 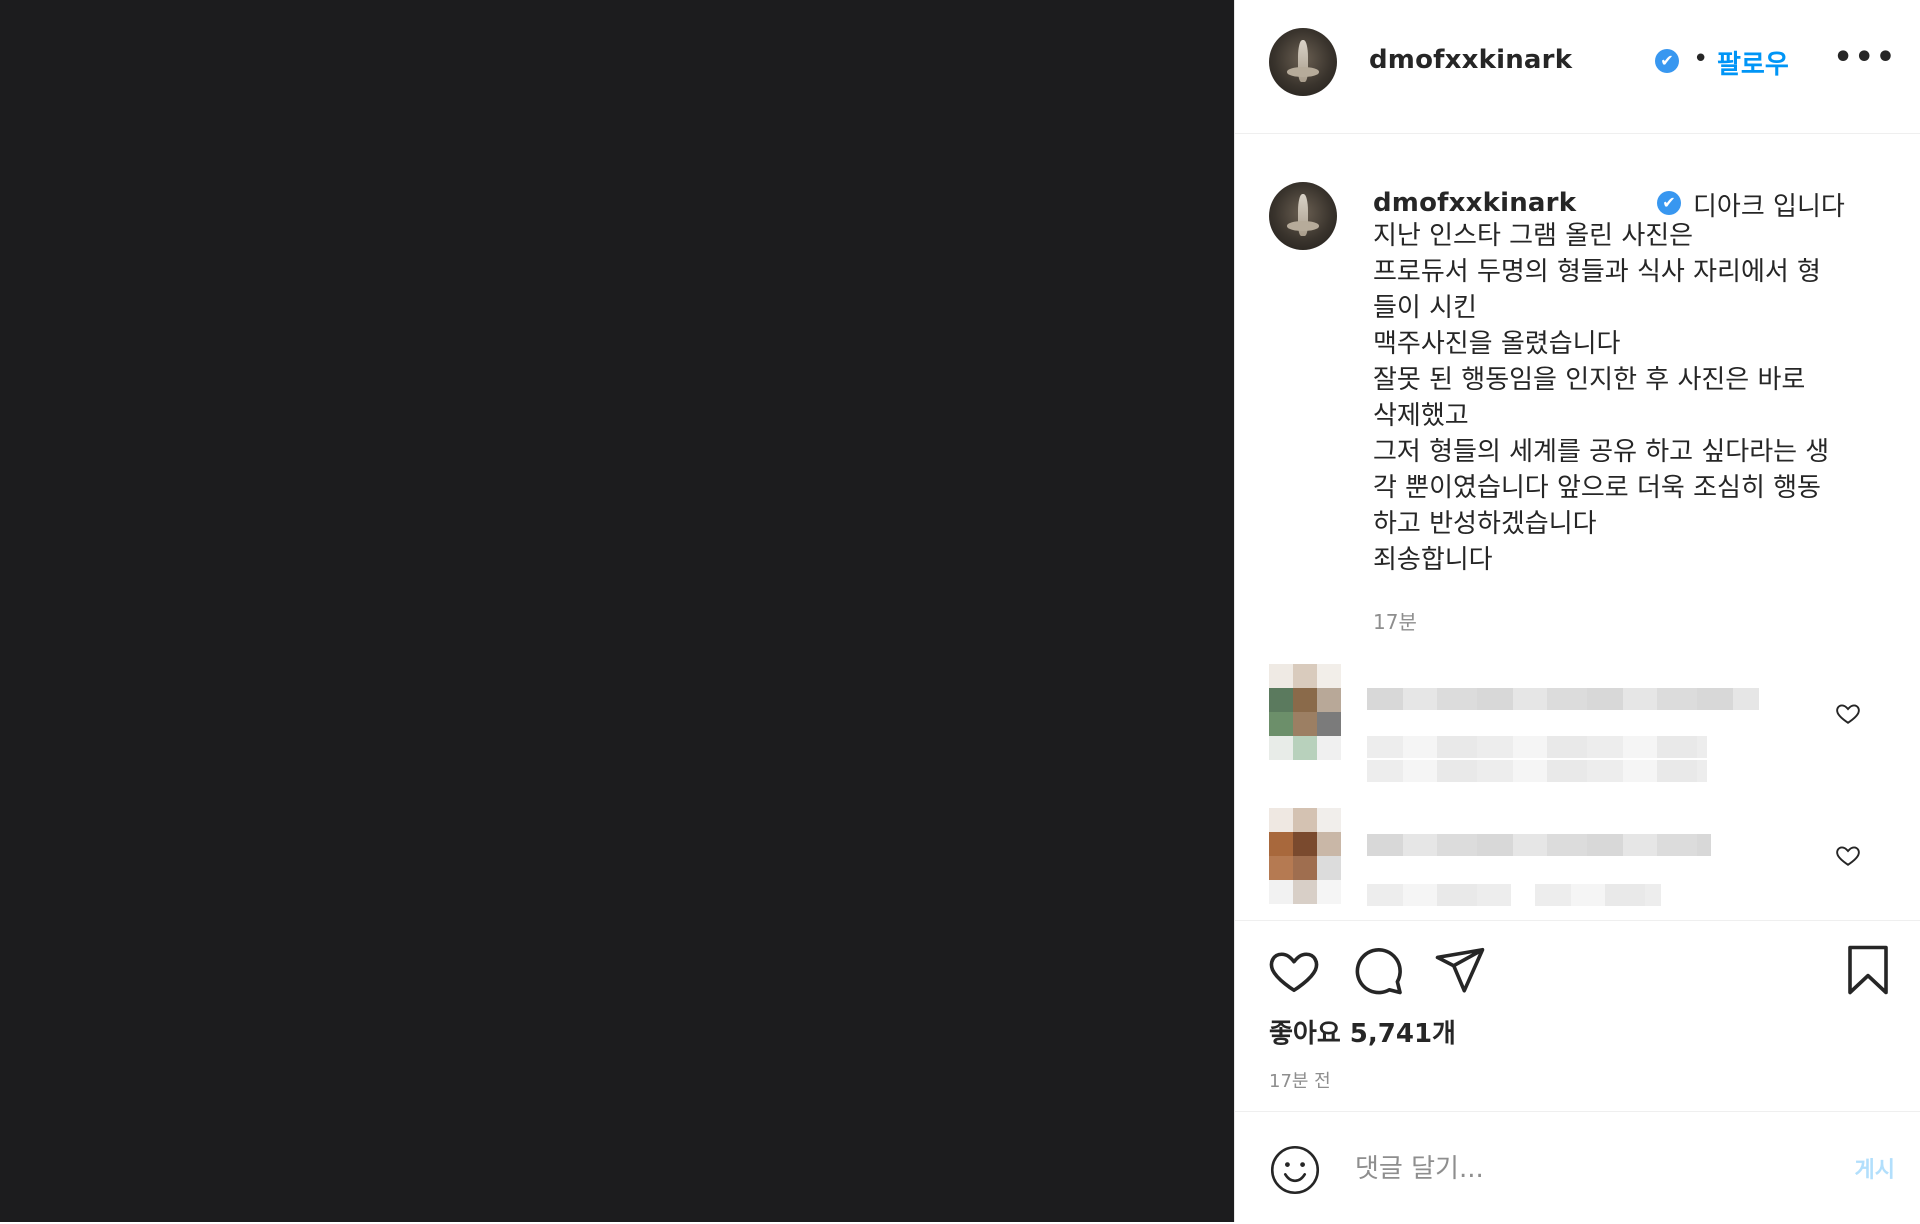 I want to click on author-avatar, so click(x=1303, y=62).